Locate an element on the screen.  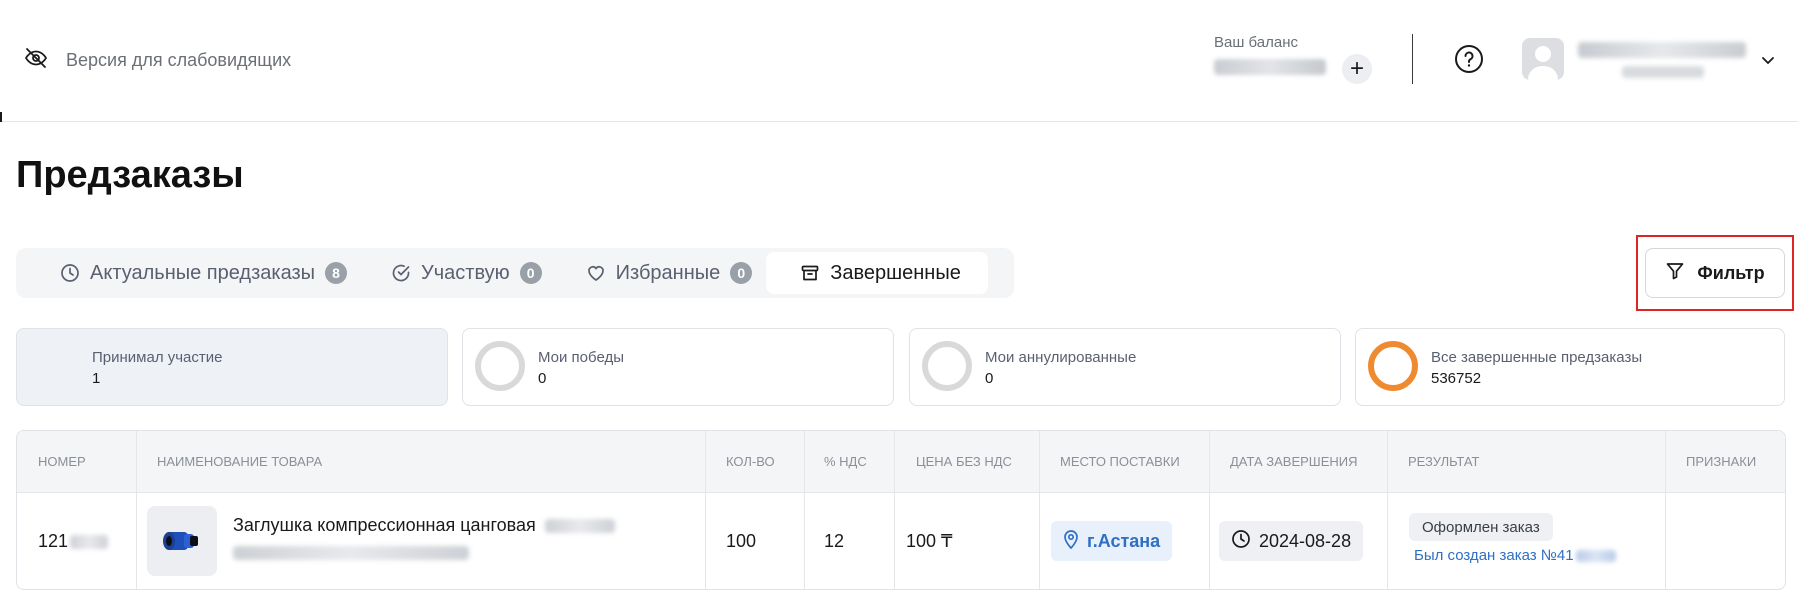
col-quantity: КОЛ-ВО is located at coordinates (750, 462).